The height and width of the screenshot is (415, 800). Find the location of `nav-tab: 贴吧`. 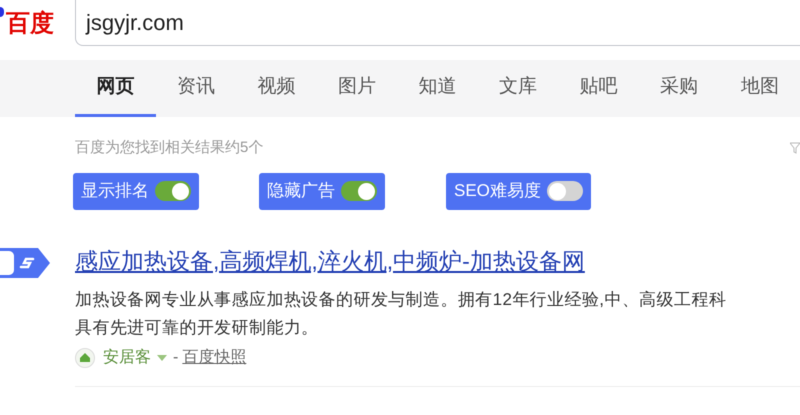

nav-tab: 贴吧 is located at coordinates (598, 88).